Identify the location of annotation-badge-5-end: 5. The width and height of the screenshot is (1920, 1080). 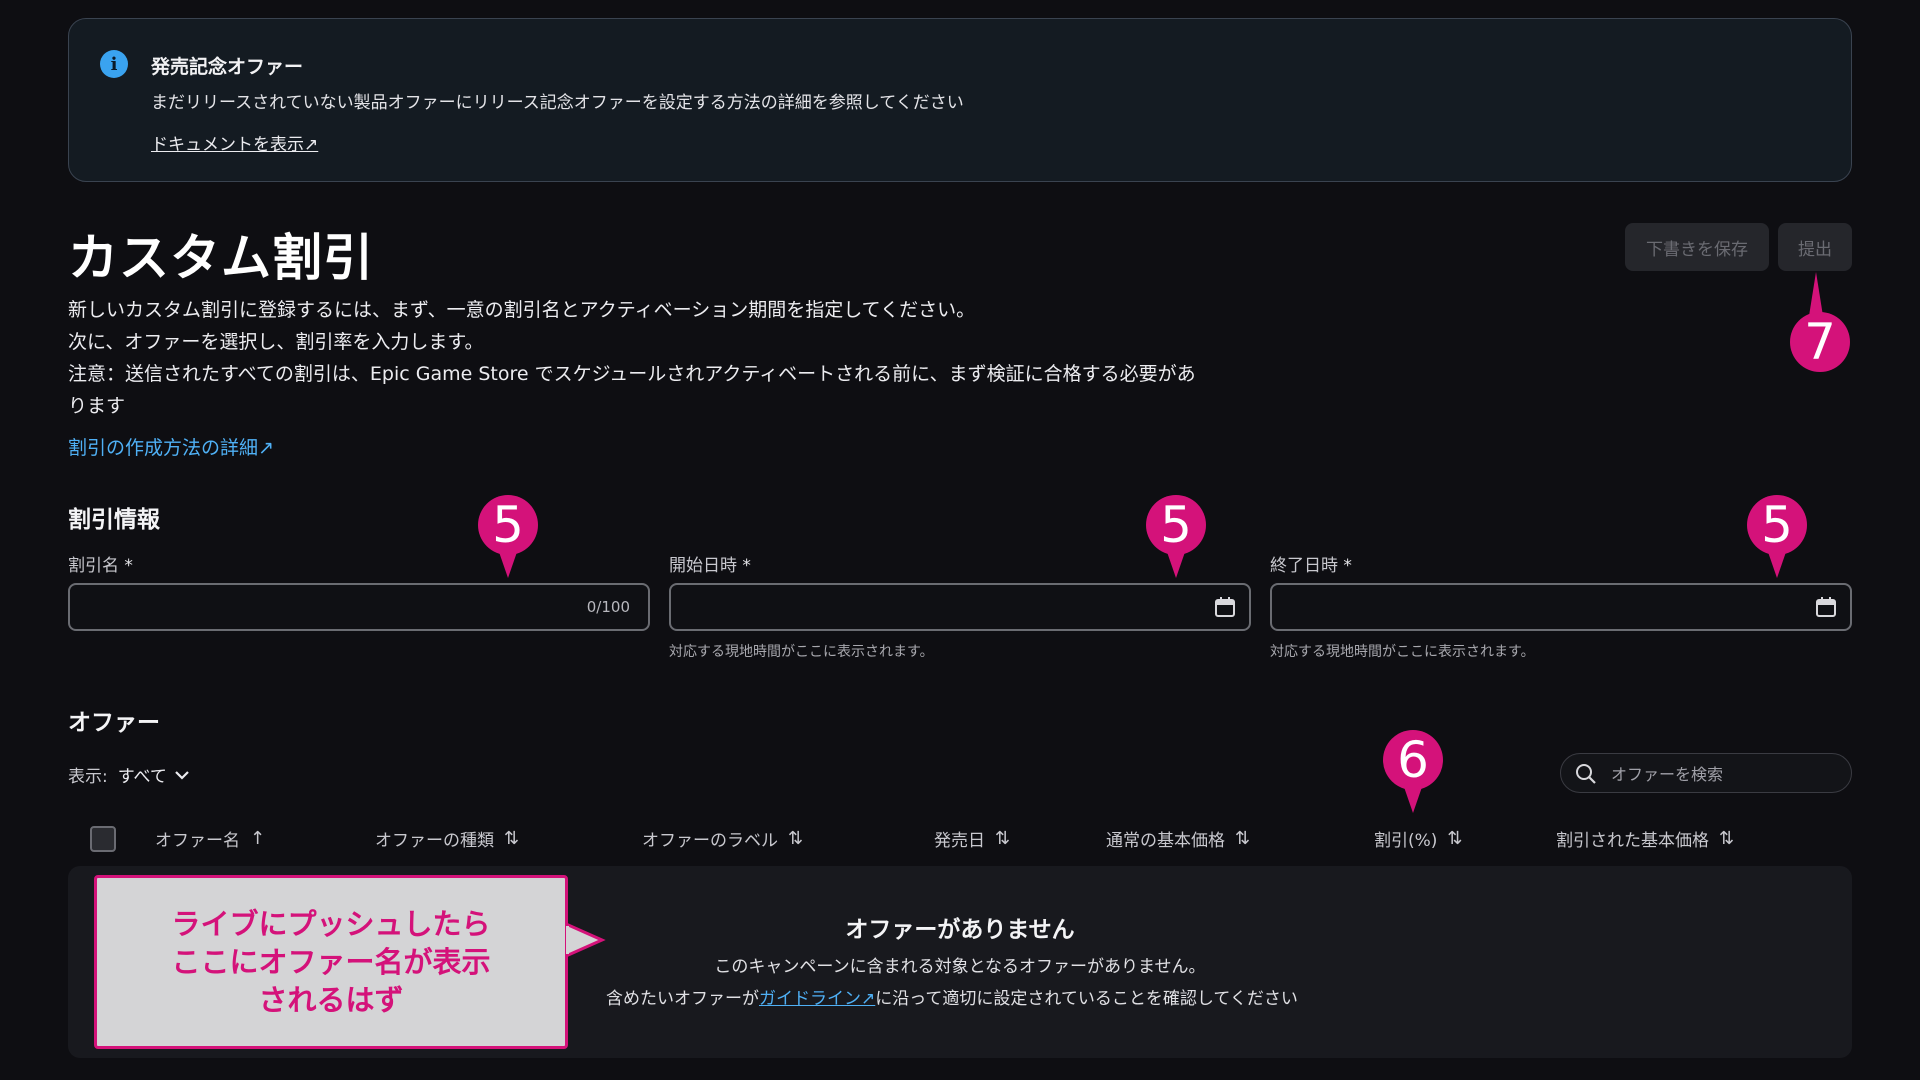
(1777, 525).